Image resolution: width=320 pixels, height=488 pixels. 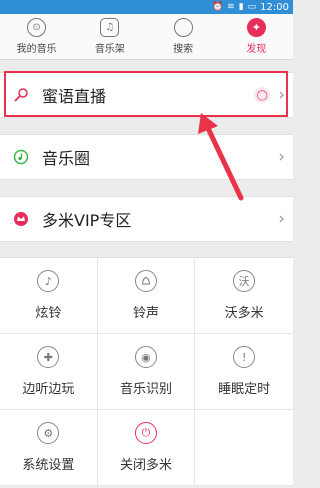 What do you see at coordinates (244, 357) in the screenshot?
I see `sleep-timer-icon: !` at bounding box center [244, 357].